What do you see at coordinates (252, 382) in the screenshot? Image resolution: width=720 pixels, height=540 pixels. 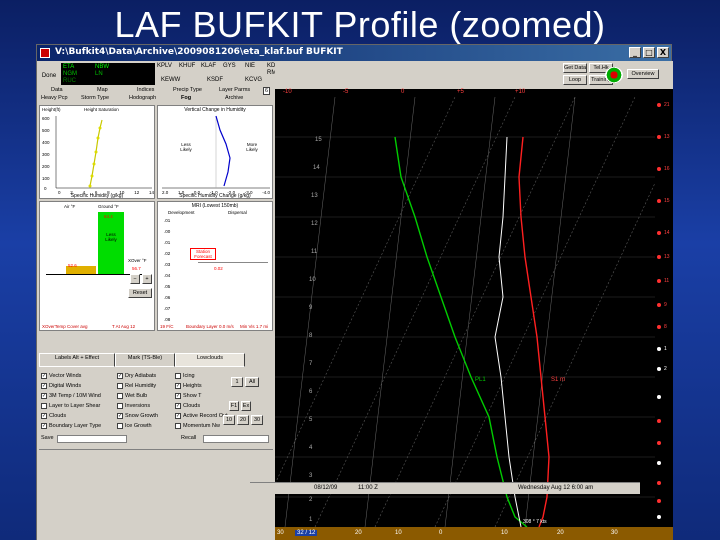 I see `btn-all: All` at bounding box center [252, 382].